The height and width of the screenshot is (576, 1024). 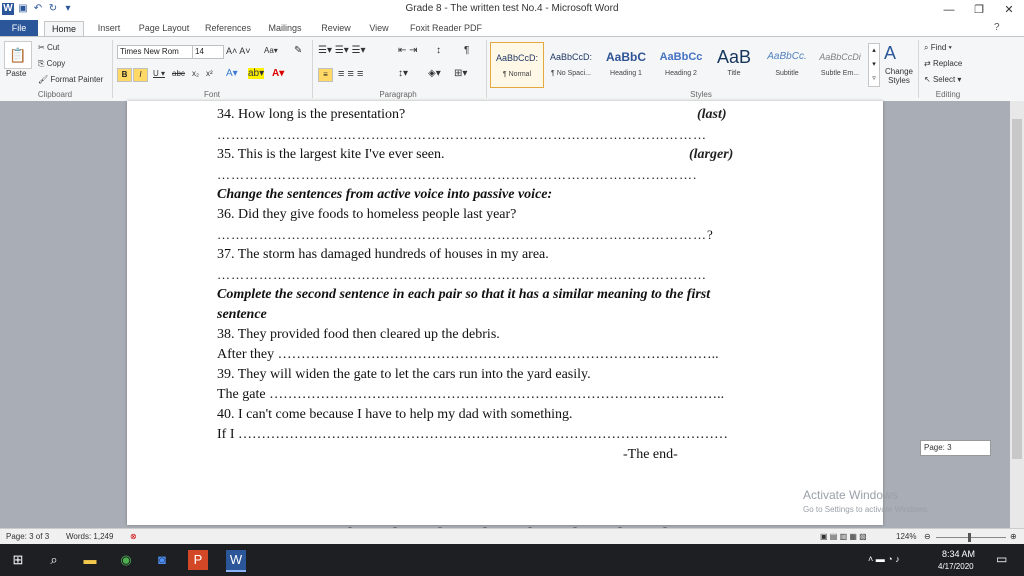 I want to click on strikethrough-button: abc, so click(x=178, y=73).